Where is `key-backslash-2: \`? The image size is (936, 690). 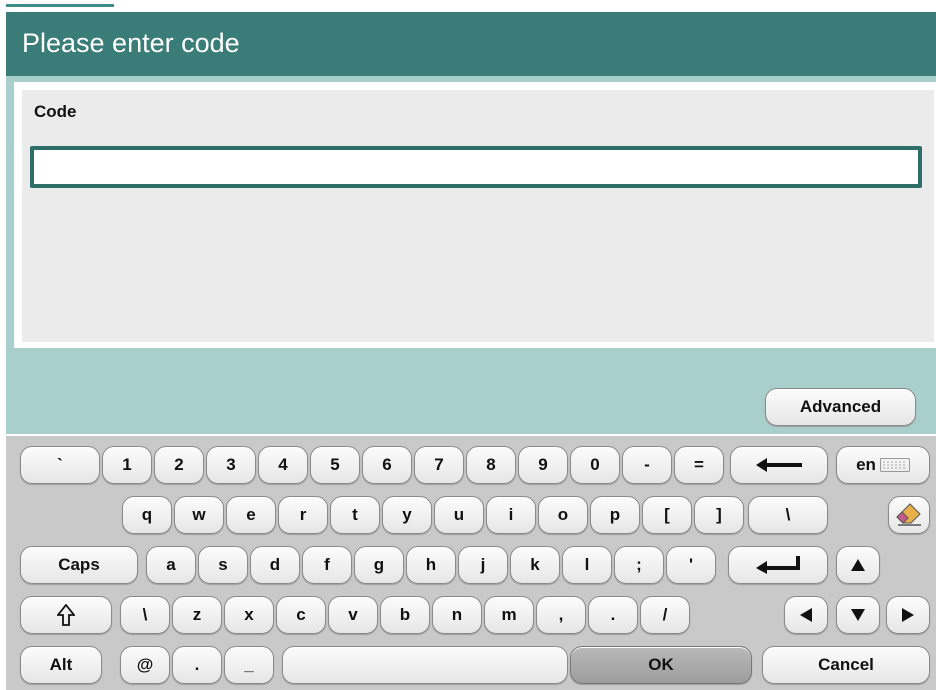 key-backslash-2: \ is located at coordinates (145, 615).